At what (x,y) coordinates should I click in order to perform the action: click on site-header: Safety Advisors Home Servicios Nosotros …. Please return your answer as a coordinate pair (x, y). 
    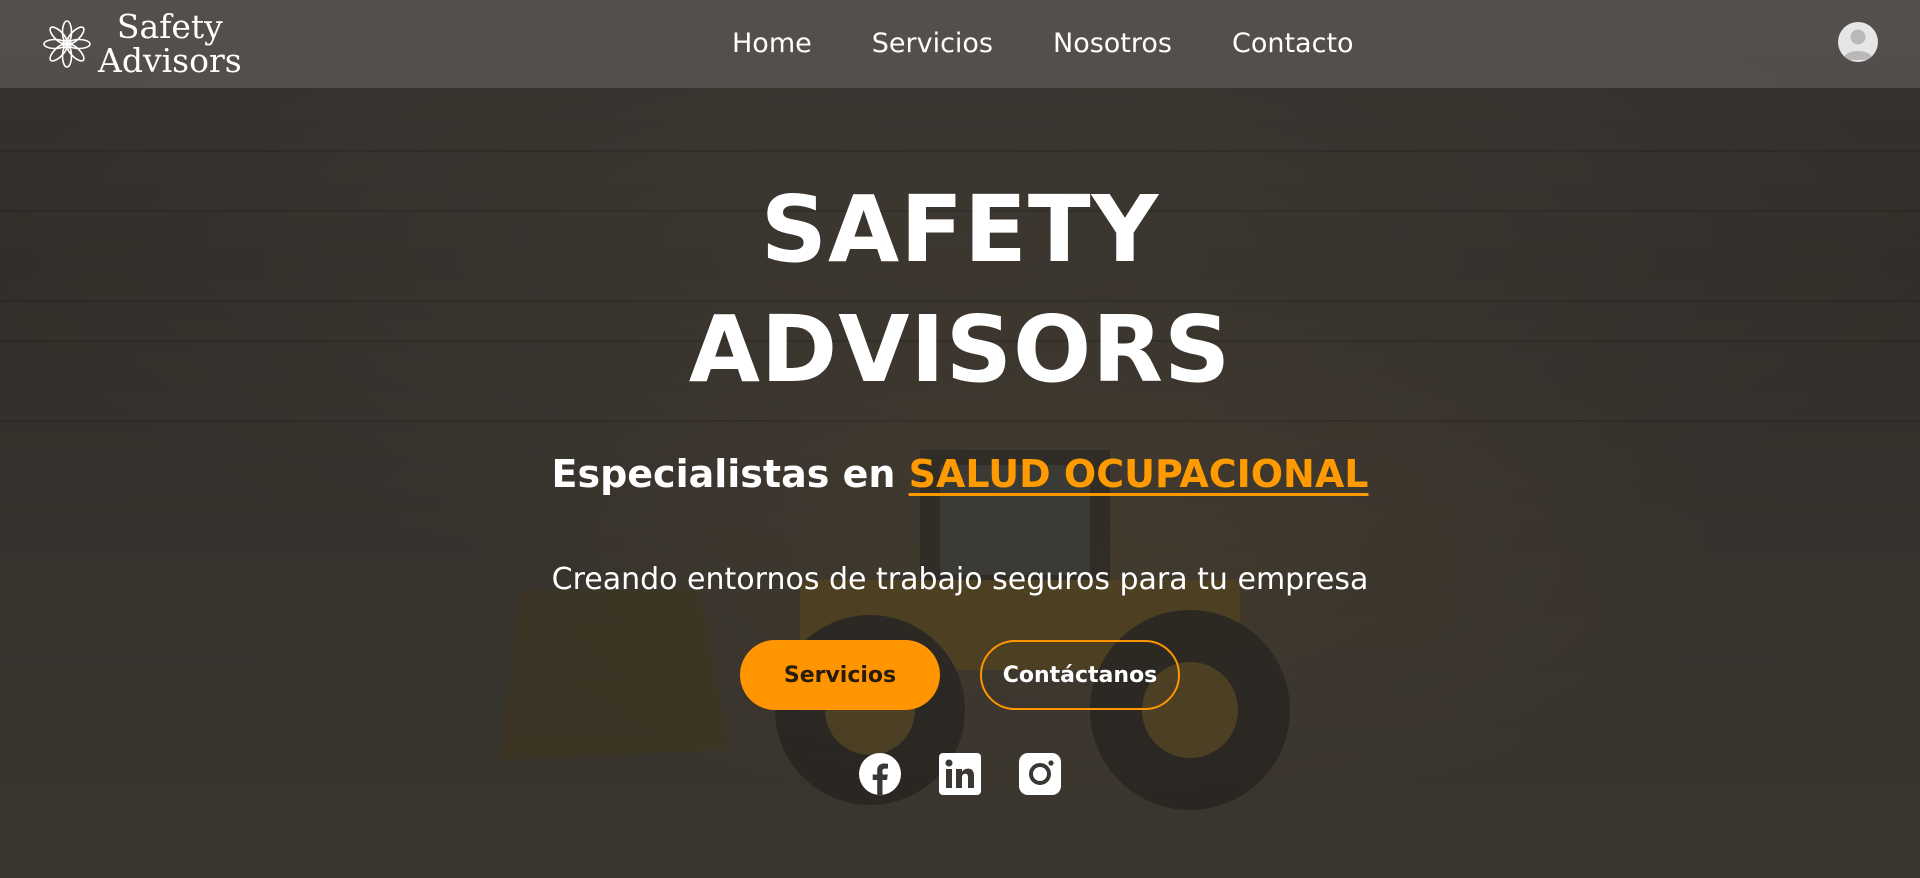
    Looking at the image, I should click on (960, 44).